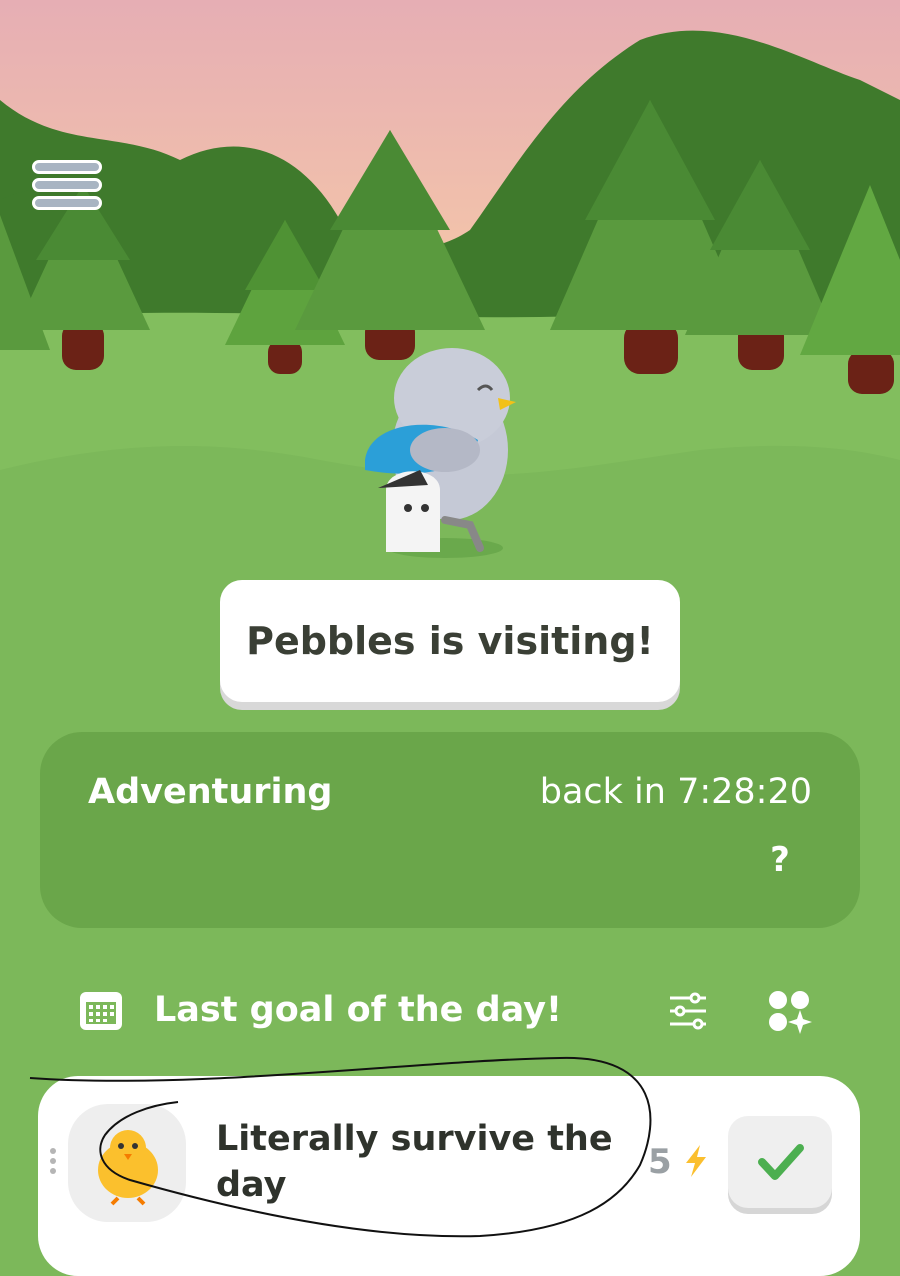 This screenshot has width=900, height=1276. Describe the element at coordinates (414, 1139) in the screenshot. I see `goal-text-line: Literally survive the` at that location.